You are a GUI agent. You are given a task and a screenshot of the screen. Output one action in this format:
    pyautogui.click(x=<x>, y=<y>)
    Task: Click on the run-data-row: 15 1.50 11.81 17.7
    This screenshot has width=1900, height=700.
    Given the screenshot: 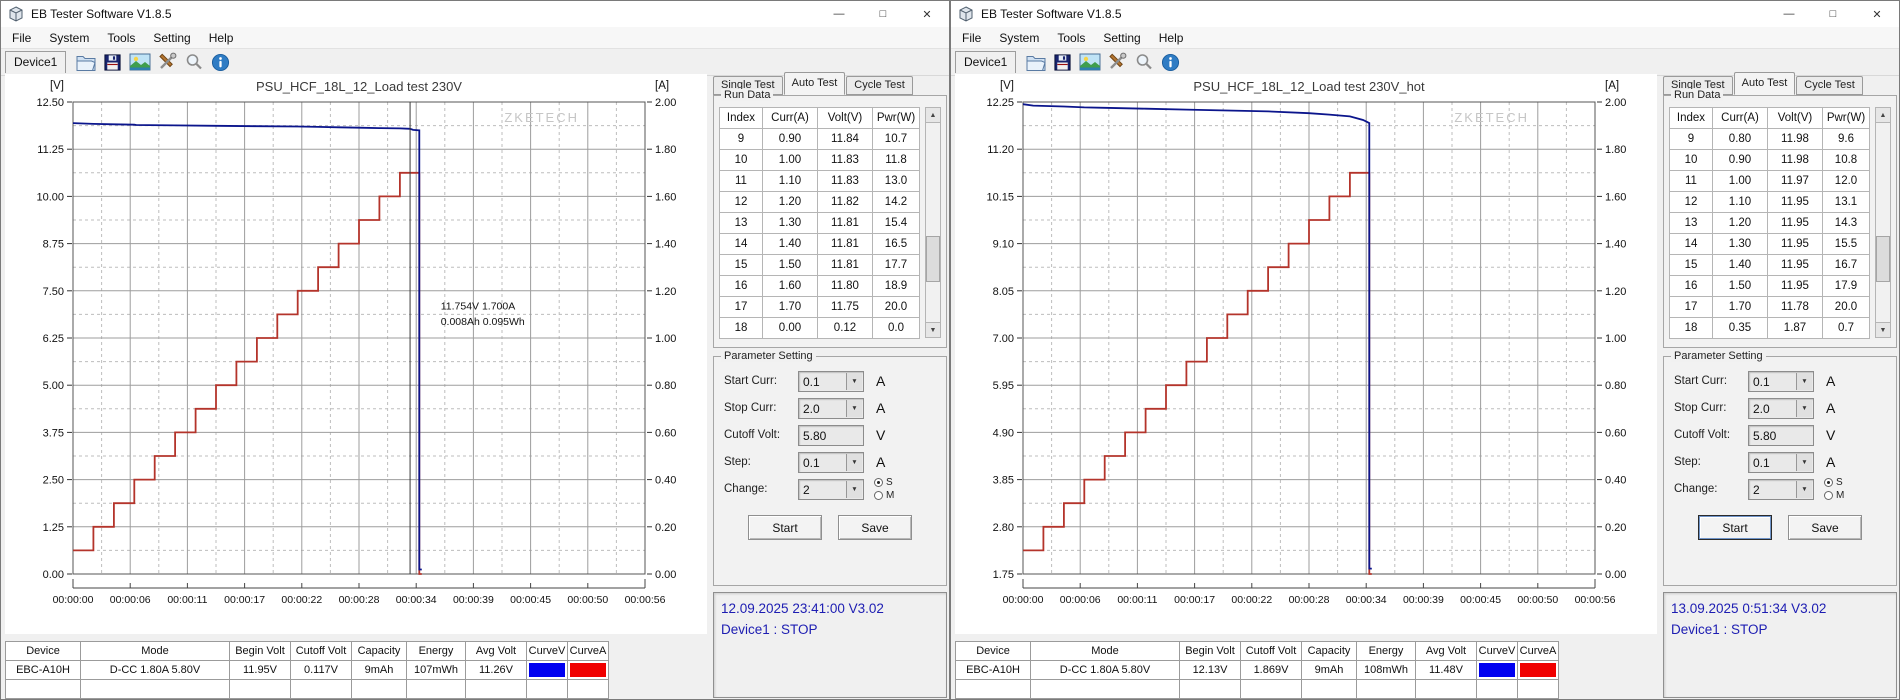 What is the action you would take?
    pyautogui.click(x=819, y=265)
    